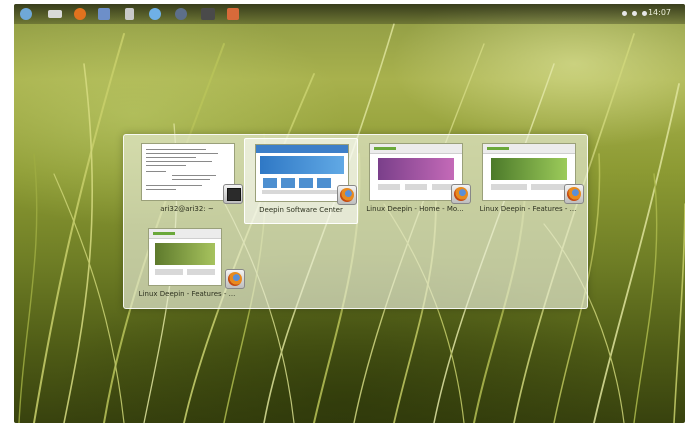  What do you see at coordinates (659, 12) in the screenshot?
I see `clock: 14:07` at bounding box center [659, 12].